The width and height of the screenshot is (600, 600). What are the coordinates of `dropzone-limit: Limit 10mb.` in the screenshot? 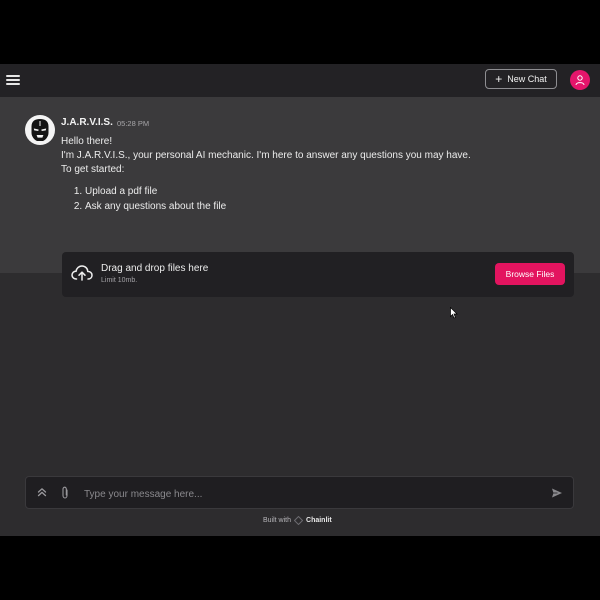 It's located at (119, 280).